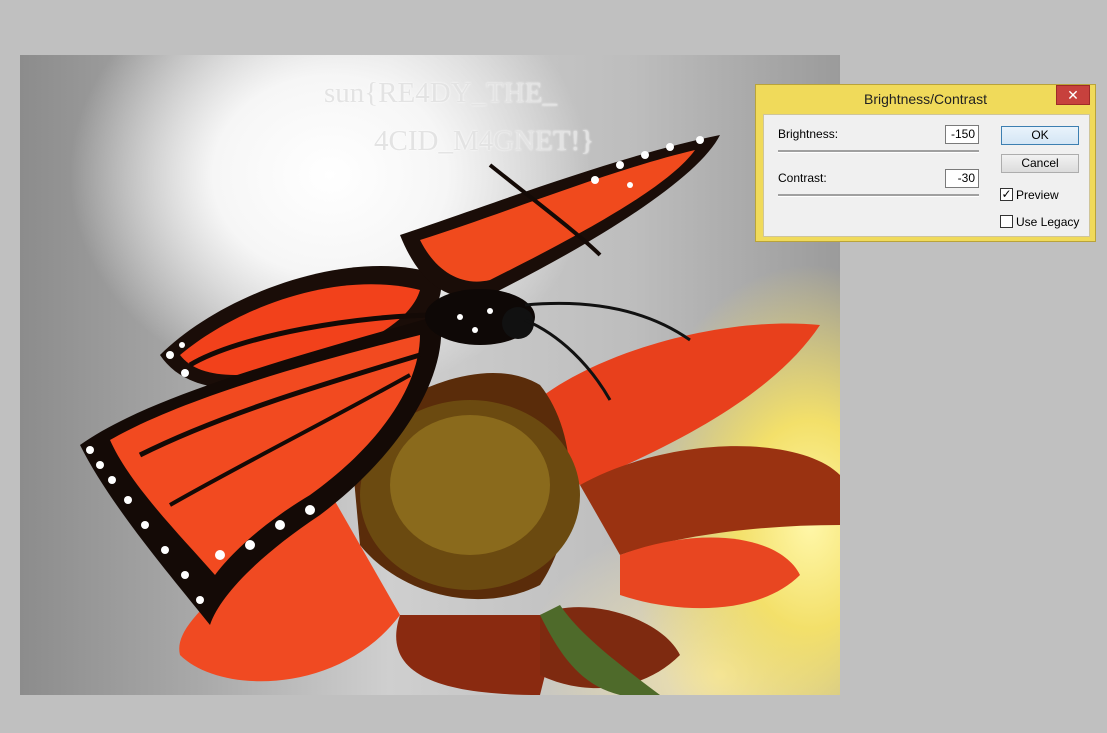 This screenshot has height=733, width=1107. I want to click on checkmark-icon: ✓, so click(1006, 194).